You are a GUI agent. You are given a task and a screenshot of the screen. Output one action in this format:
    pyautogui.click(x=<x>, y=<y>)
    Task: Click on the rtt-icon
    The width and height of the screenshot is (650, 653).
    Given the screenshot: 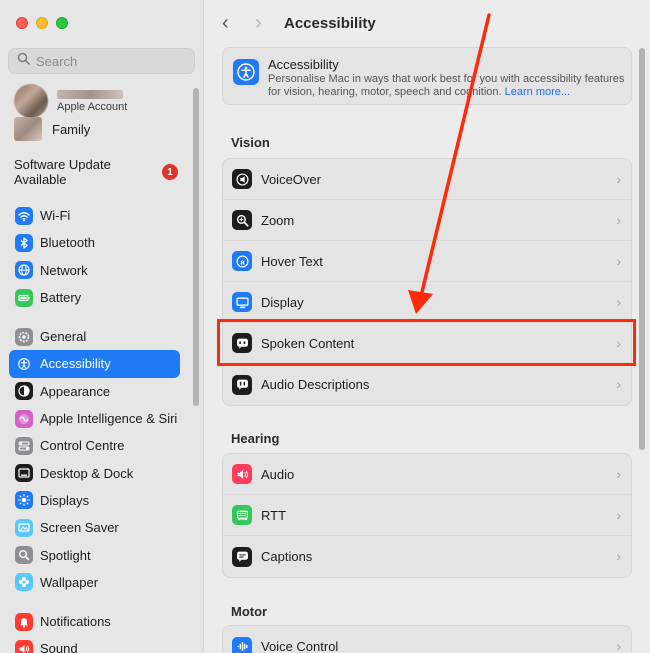 What is the action you would take?
    pyautogui.click(x=242, y=515)
    